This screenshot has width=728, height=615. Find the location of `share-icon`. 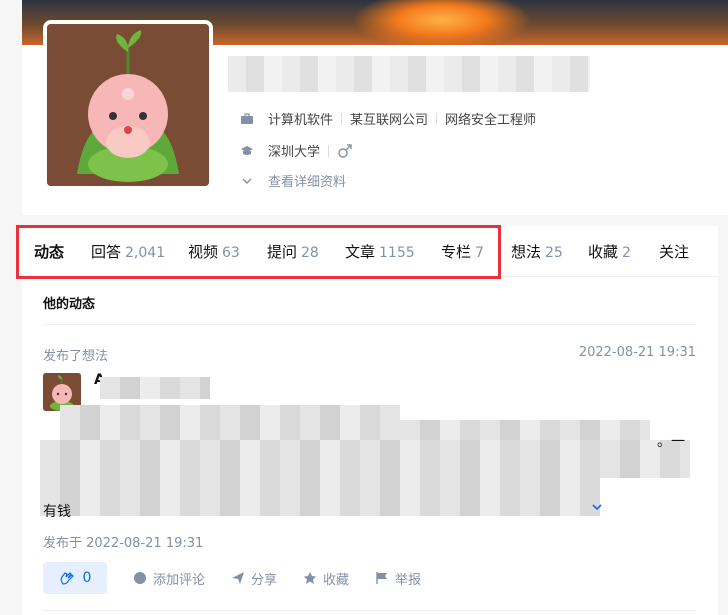

share-icon is located at coordinates (238, 578).